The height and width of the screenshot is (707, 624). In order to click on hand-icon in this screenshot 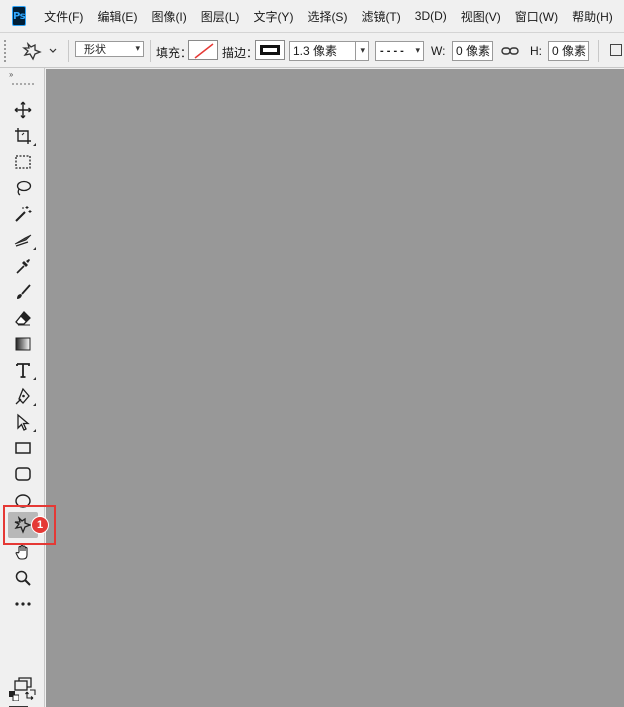, I will do `click(21, 552)`.